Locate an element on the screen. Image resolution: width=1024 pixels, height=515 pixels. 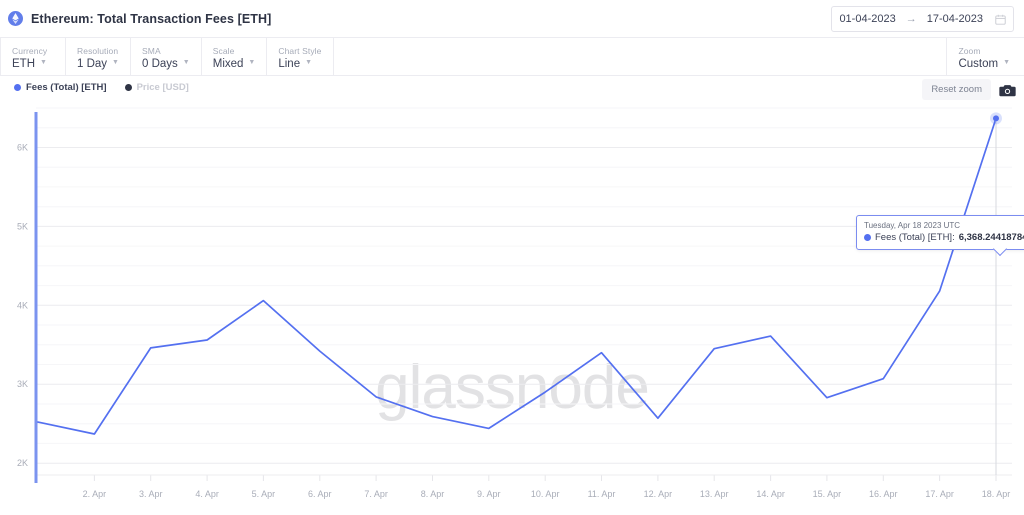
control-currency-value: ETH ▼ is located at coordinates (33, 64).